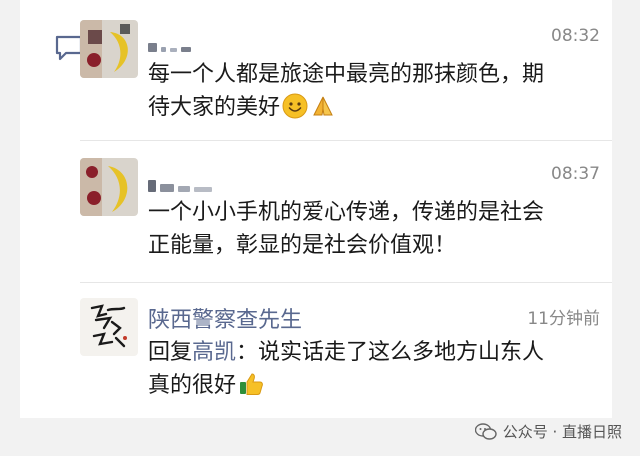 This screenshot has height=456, width=640. I want to click on comment-time: 11分钟前, so click(563, 319).